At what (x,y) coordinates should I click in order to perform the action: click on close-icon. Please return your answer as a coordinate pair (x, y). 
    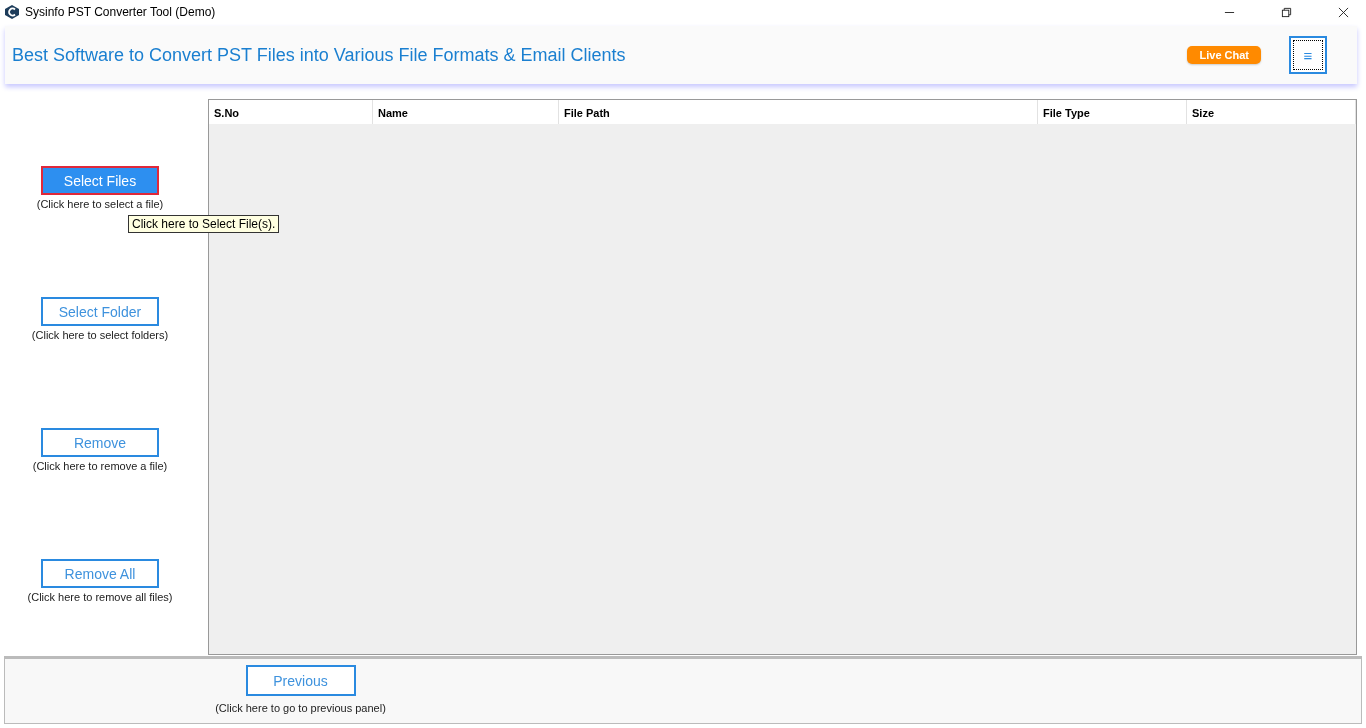
    Looking at the image, I should click on (1343, 12).